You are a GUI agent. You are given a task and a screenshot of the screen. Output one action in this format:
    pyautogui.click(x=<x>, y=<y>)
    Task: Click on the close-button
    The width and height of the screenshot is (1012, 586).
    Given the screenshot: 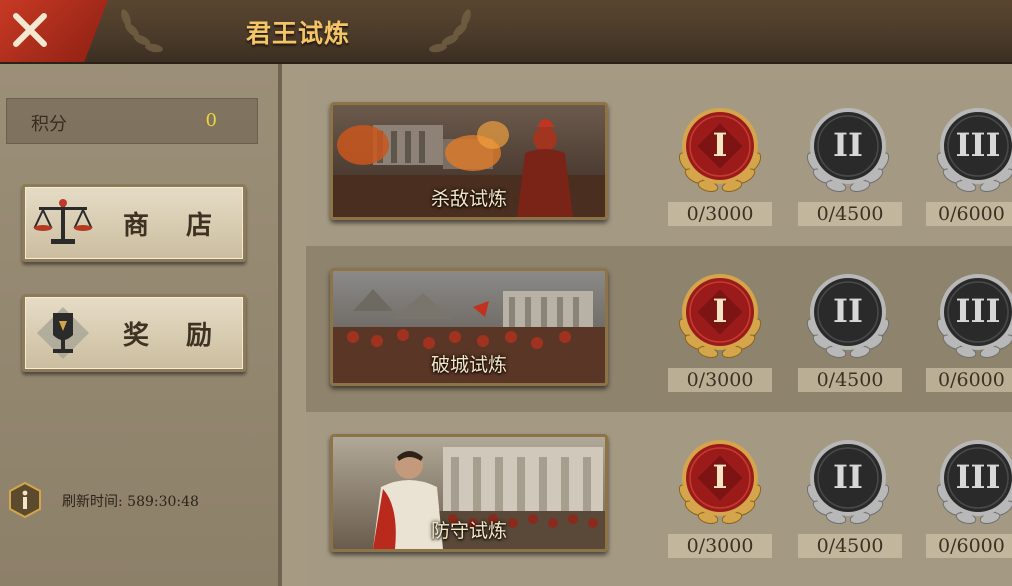 What is the action you would take?
    pyautogui.click(x=54, y=31)
    